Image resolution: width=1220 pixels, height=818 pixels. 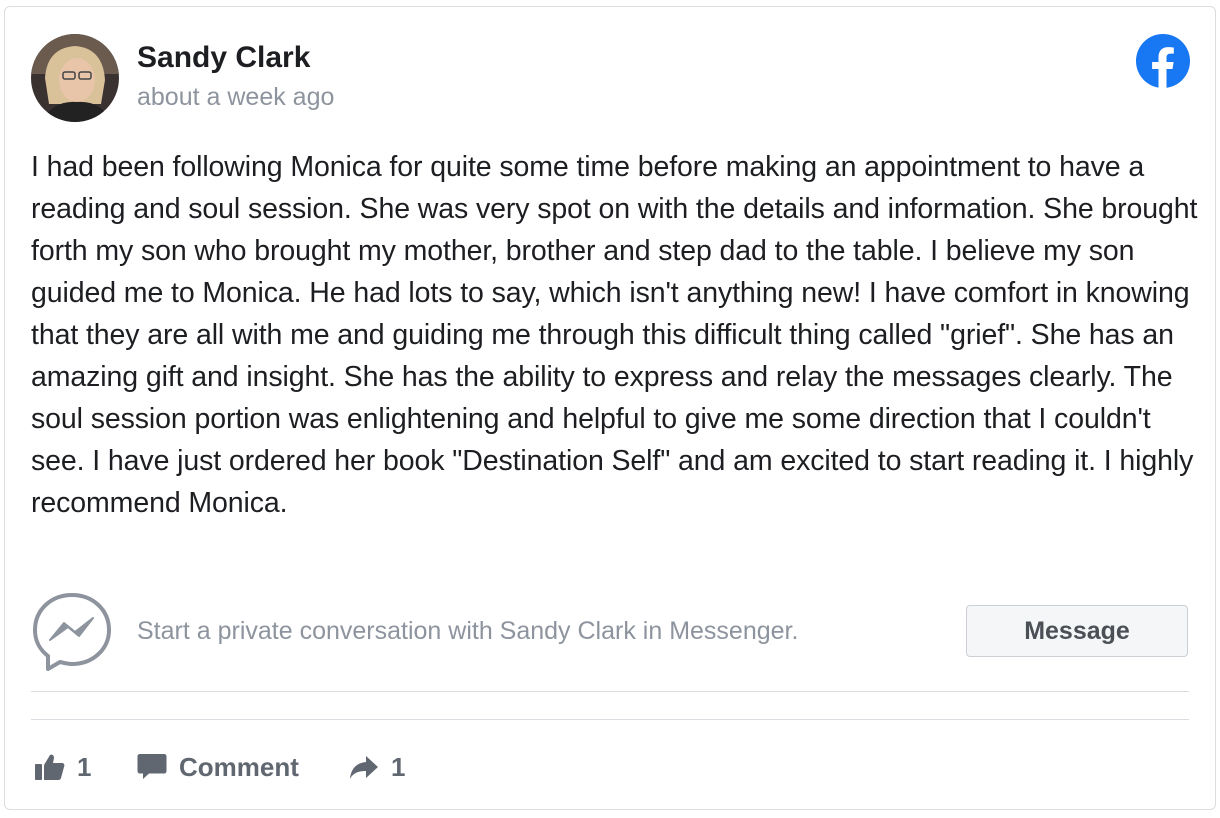 What do you see at coordinates (72, 632) in the screenshot?
I see `messenger-icon` at bounding box center [72, 632].